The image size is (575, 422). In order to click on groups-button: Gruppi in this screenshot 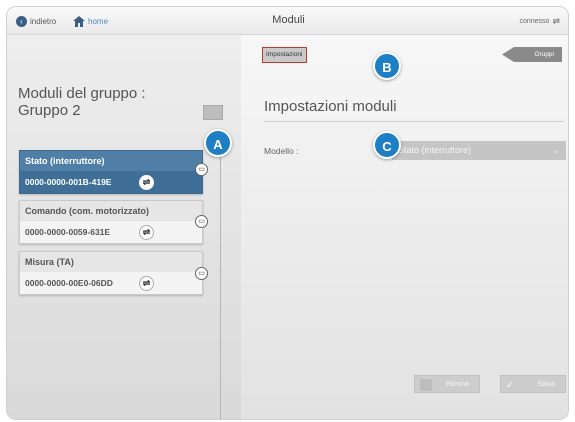, I will do `click(532, 54)`.